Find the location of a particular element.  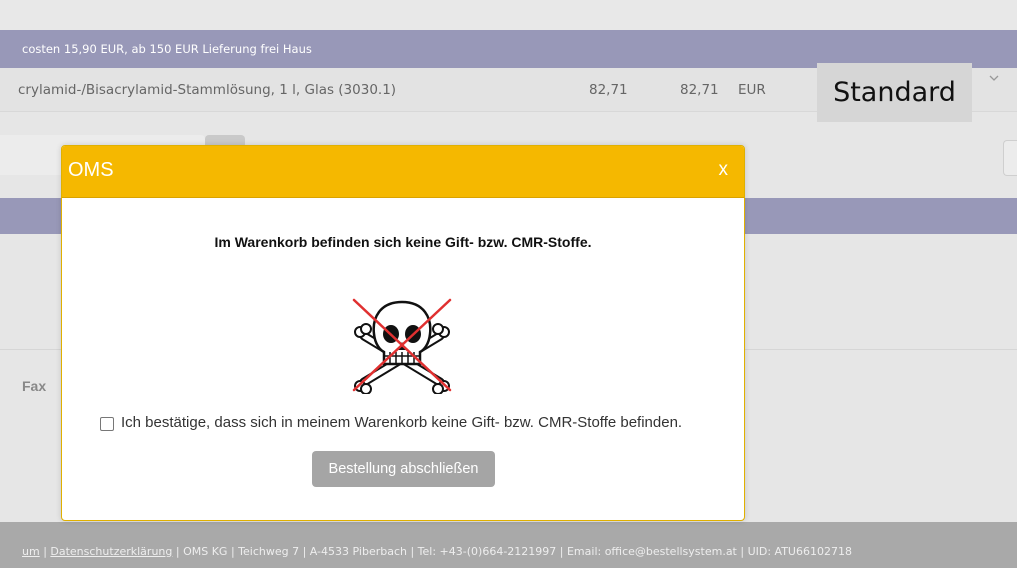

page-top-band is located at coordinates (508, 15).